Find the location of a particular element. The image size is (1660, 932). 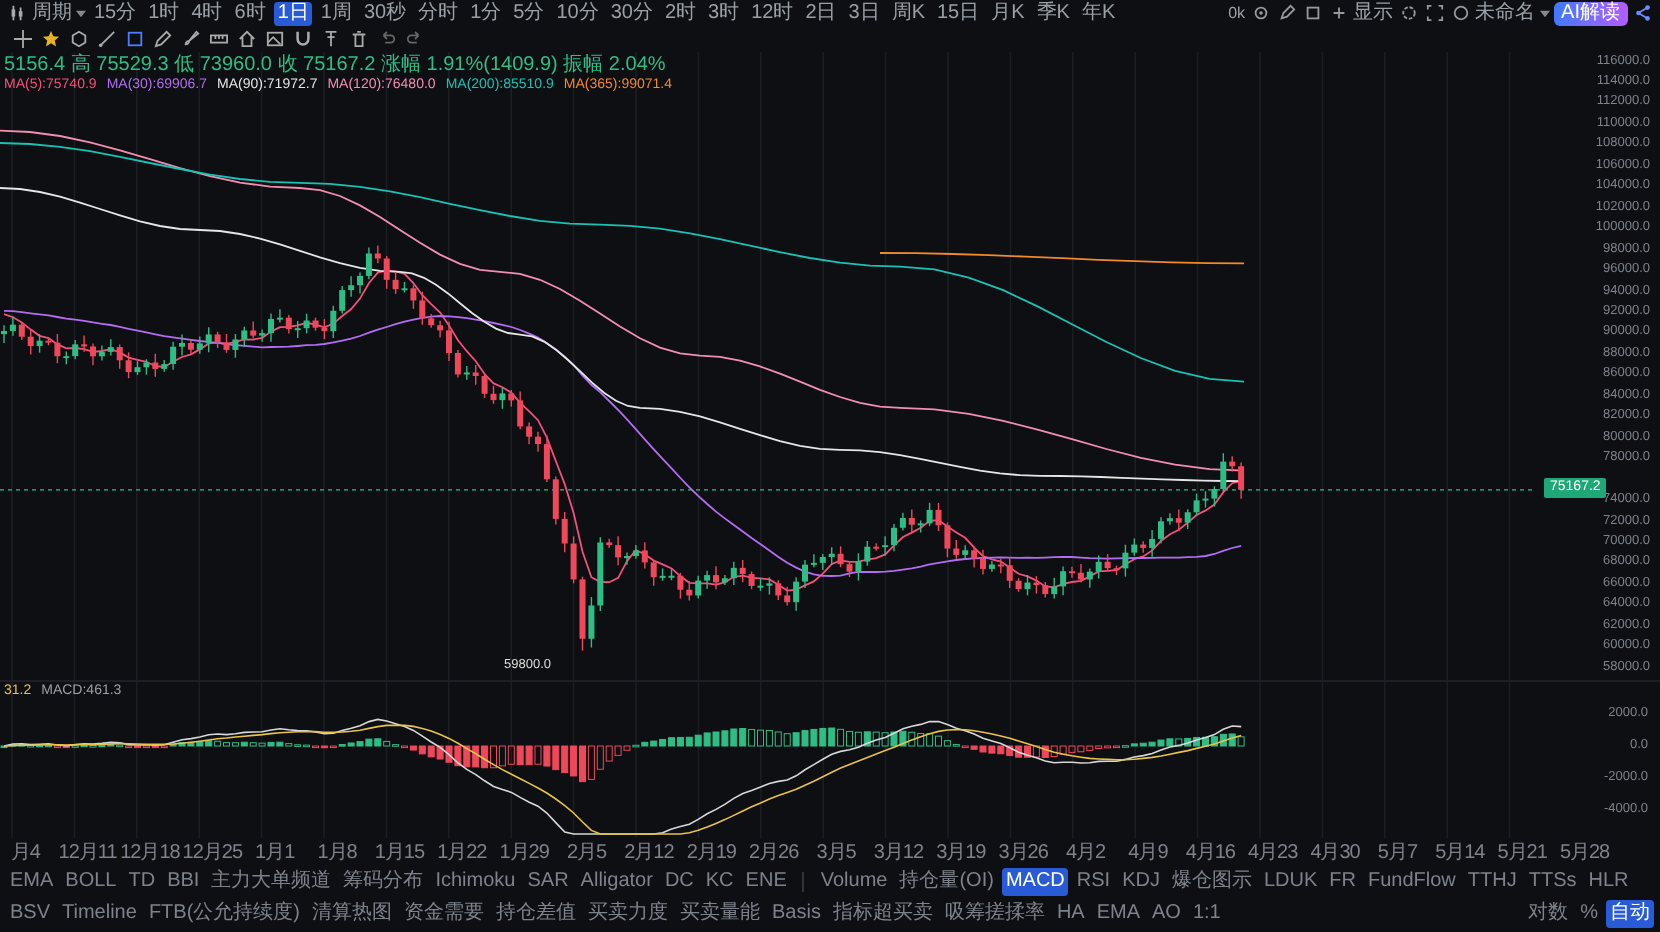

indicator-tab: FR is located at coordinates (1342, 882).